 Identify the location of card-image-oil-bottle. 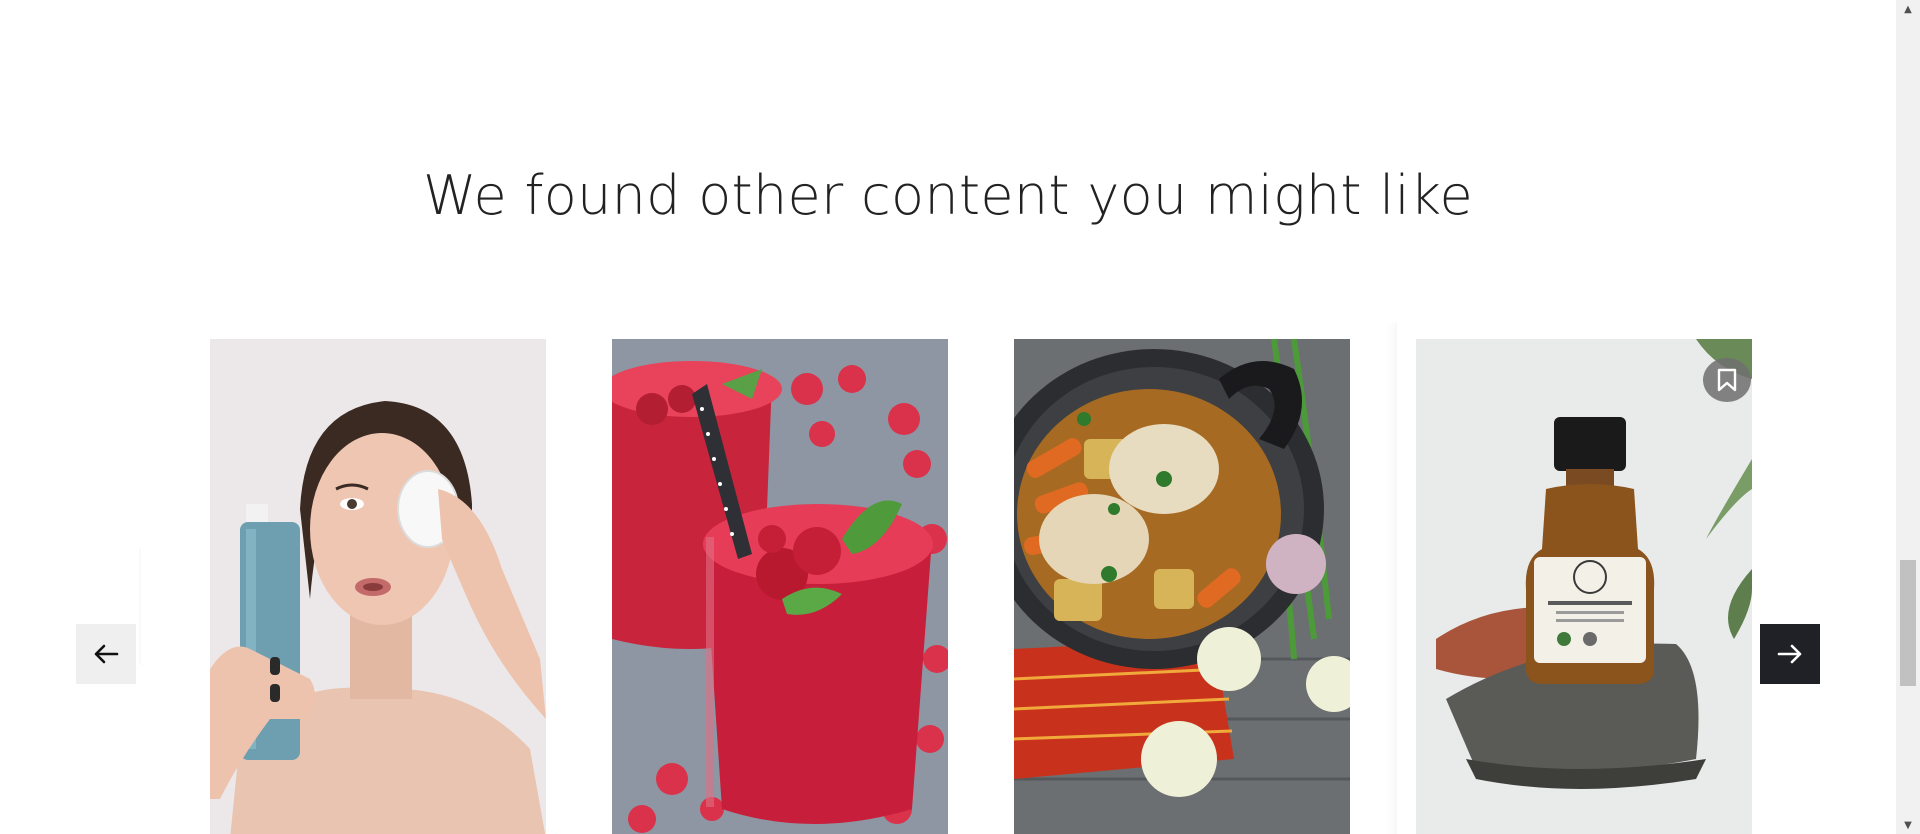
(1584, 586).